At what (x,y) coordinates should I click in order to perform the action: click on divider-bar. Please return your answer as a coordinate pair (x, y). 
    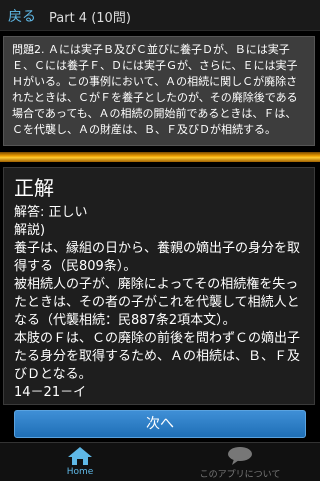
    Looking at the image, I should click on (160, 157).